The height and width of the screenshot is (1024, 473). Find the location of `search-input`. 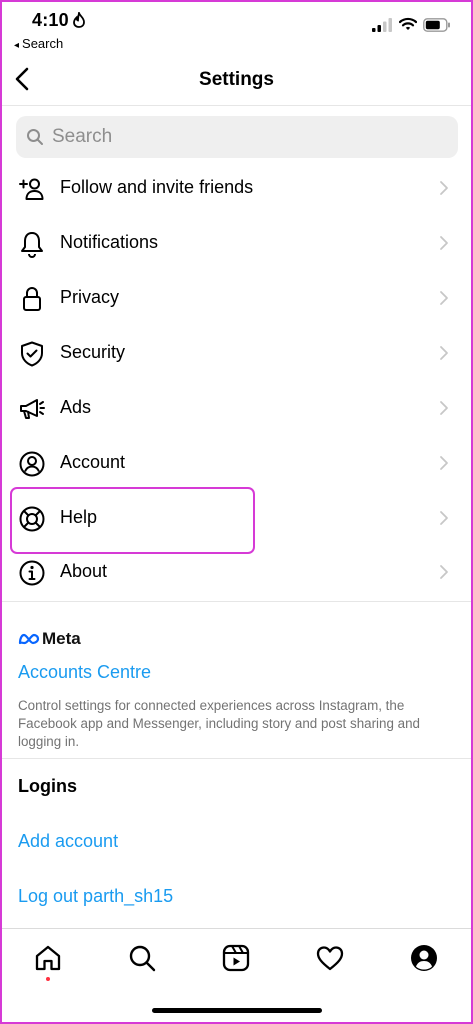

search-input is located at coordinates (247, 137).